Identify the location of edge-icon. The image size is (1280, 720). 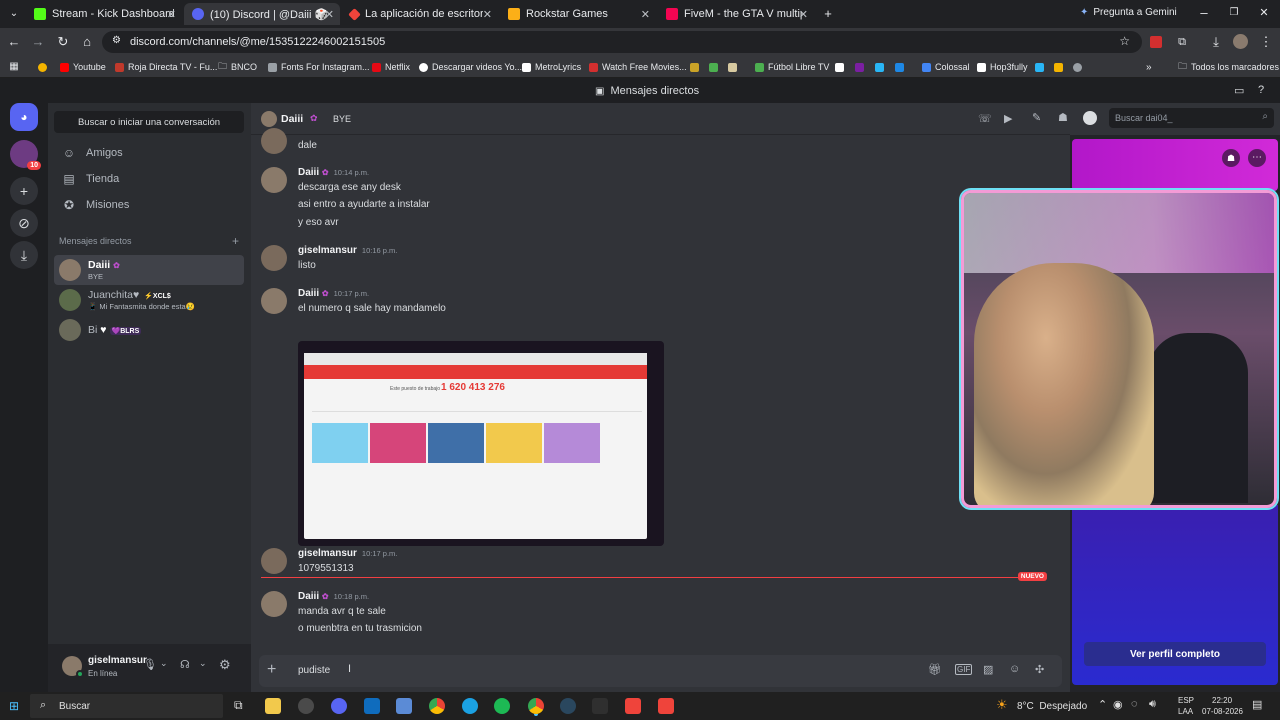
(470, 706).